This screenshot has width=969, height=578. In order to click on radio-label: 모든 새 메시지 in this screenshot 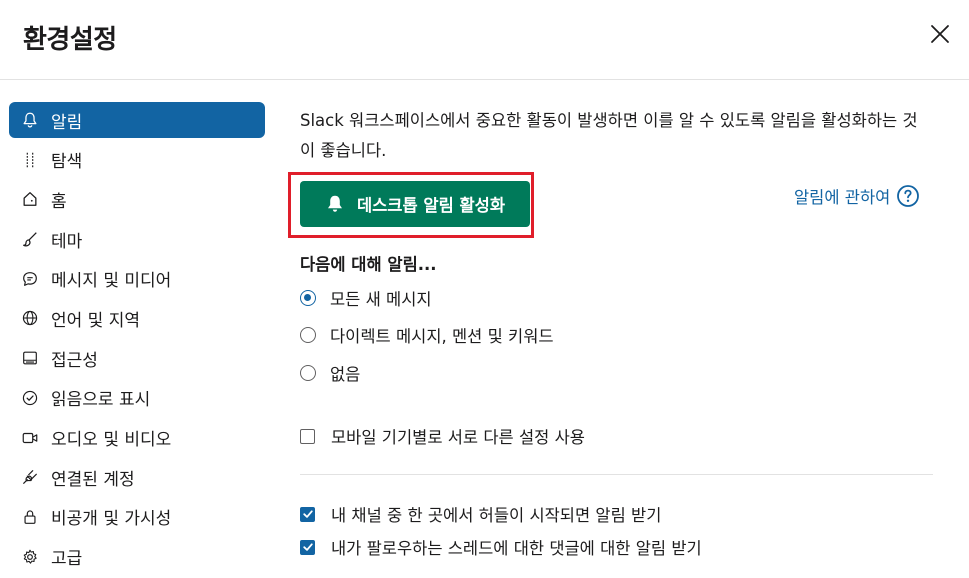, I will do `click(381, 299)`.